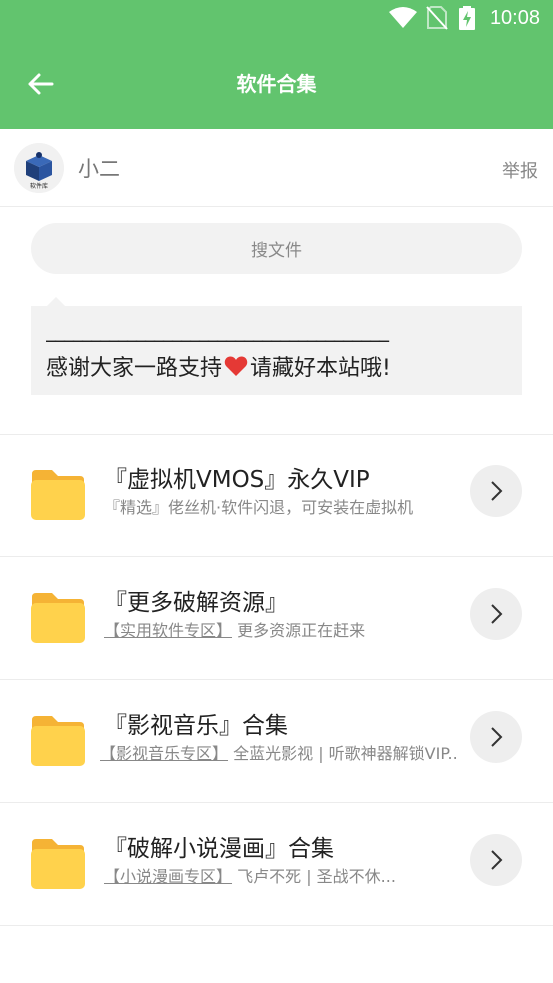 This screenshot has width=553, height=983. Describe the element at coordinates (196, 726) in the screenshot. I see `item-title: 『影视音乐』合集` at that location.